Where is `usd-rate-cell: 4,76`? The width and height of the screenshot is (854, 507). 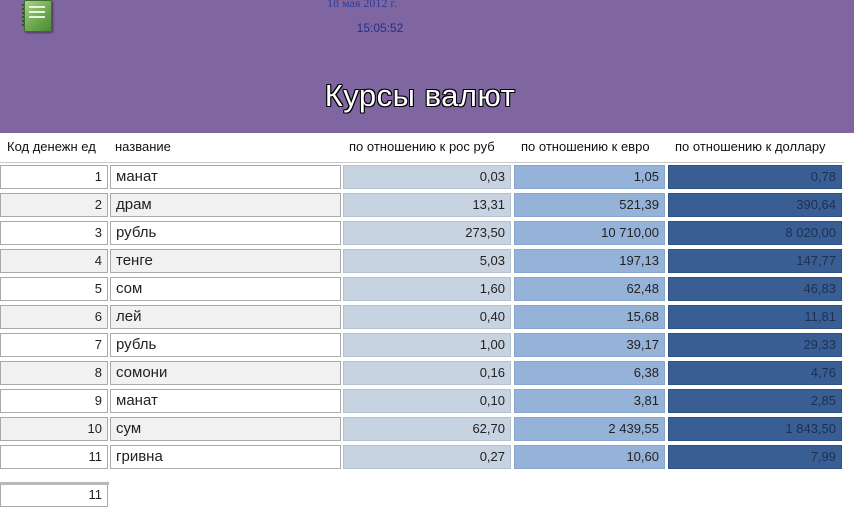 usd-rate-cell: 4,76 is located at coordinates (755, 373).